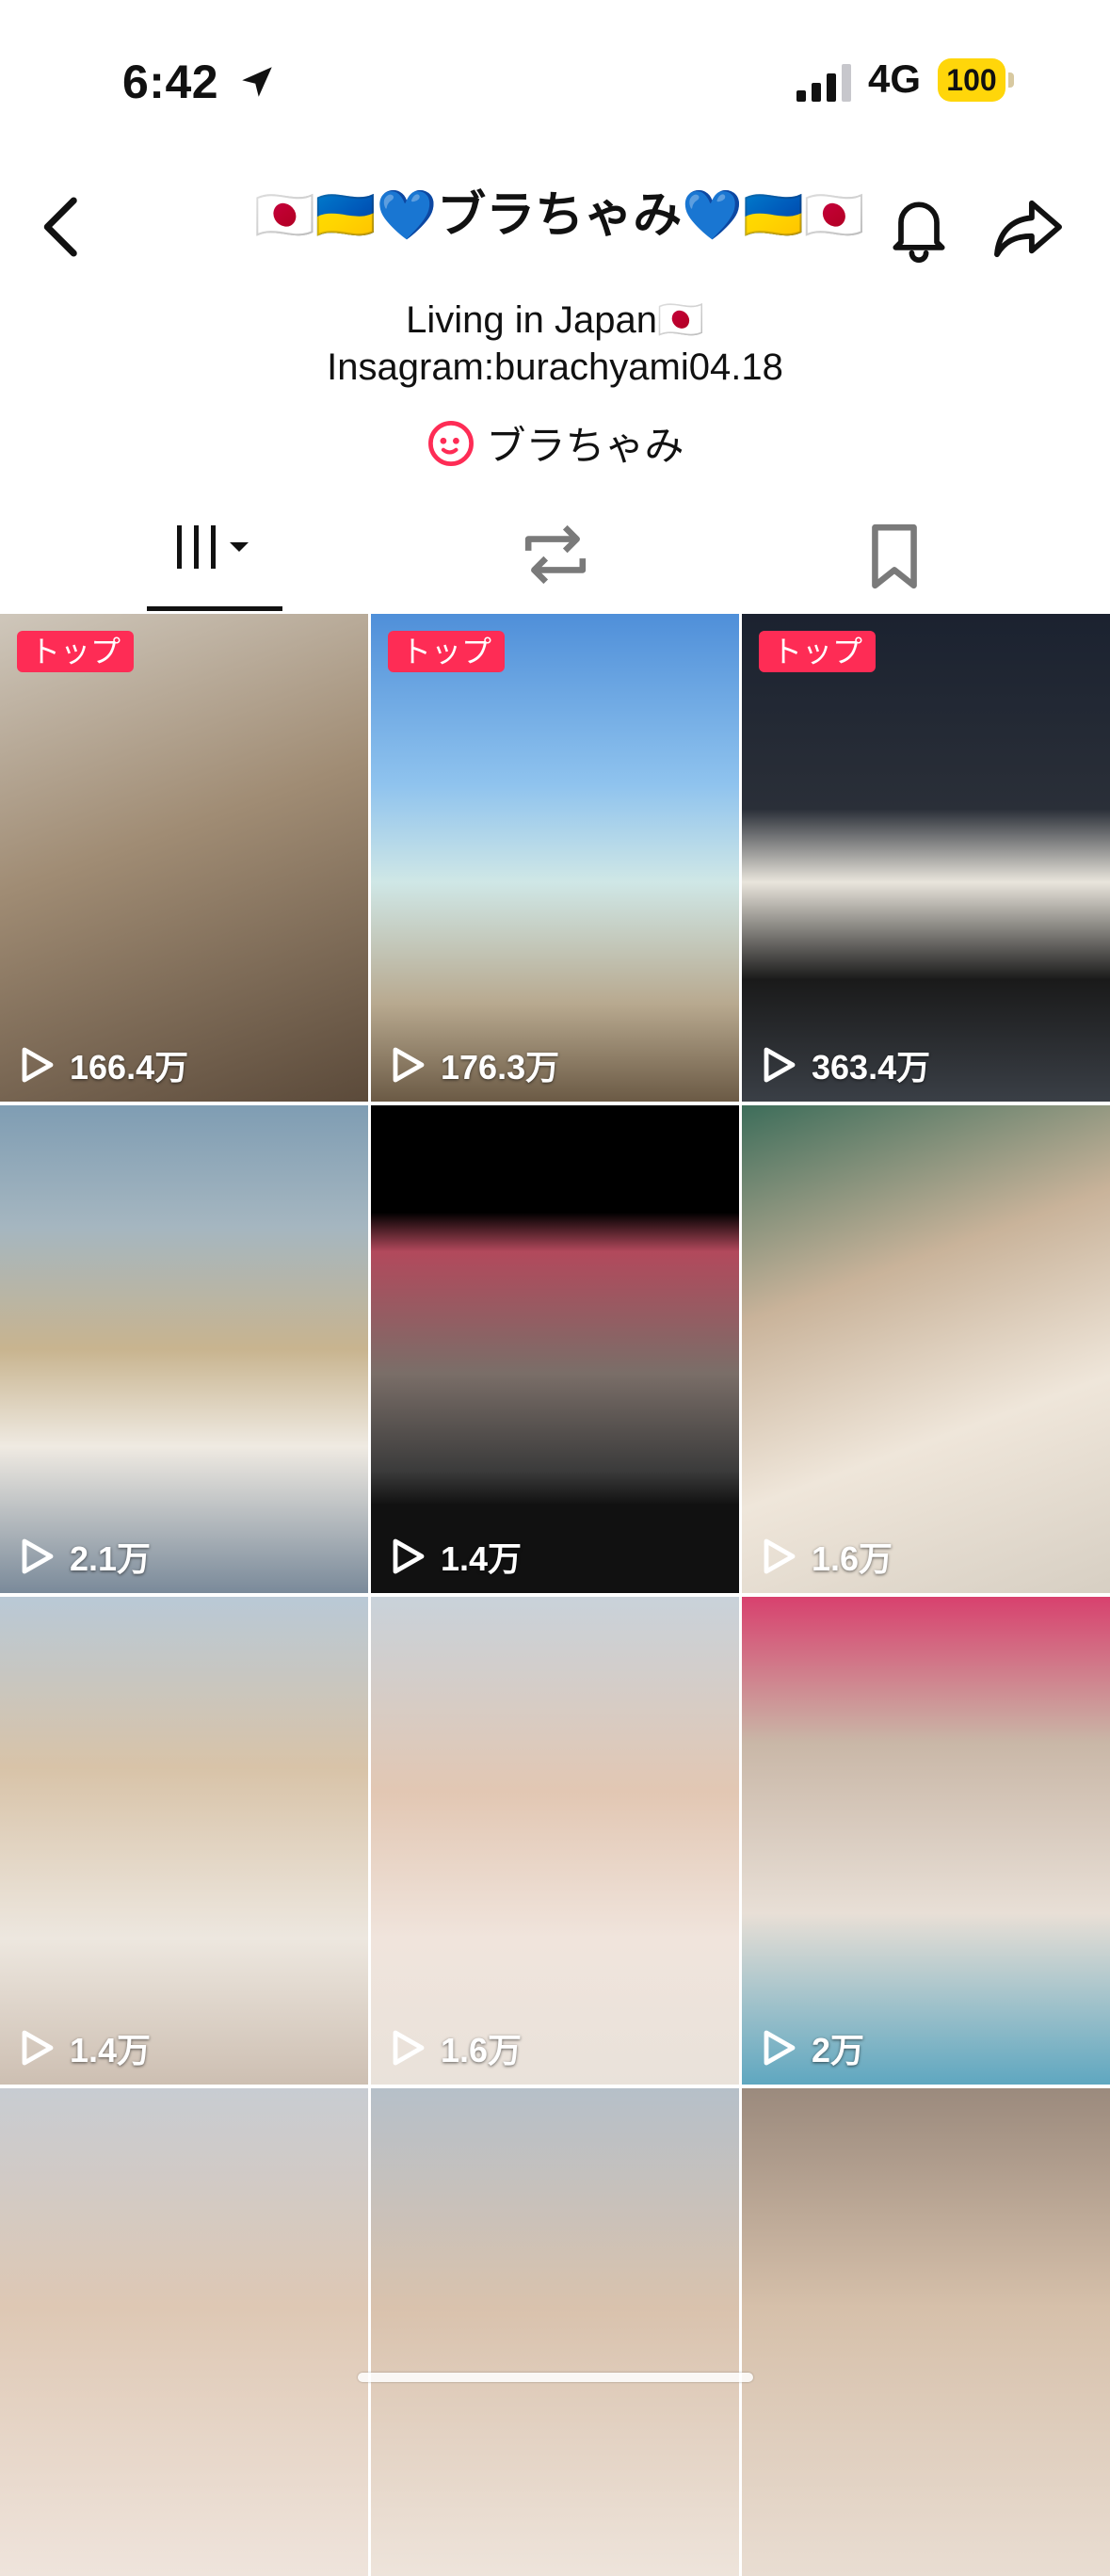 The width and height of the screenshot is (1110, 2576). I want to click on view-count-label: 176.3万, so click(500, 1067).